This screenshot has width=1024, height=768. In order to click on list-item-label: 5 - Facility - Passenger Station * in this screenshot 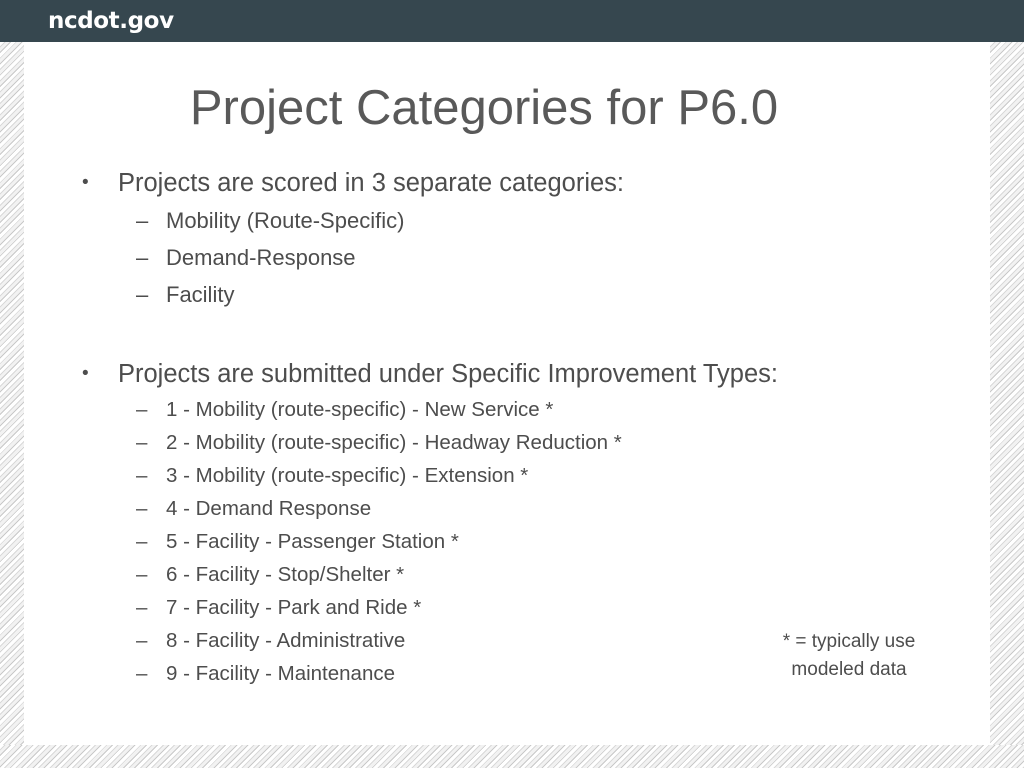, I will do `click(312, 541)`.